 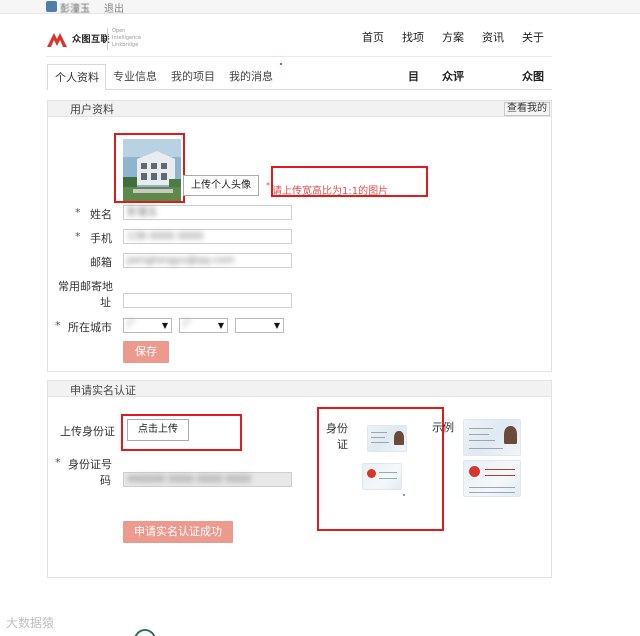 What do you see at coordinates (221, 185) in the screenshot?
I see `upload-avatar-button: 上传个人头像` at bounding box center [221, 185].